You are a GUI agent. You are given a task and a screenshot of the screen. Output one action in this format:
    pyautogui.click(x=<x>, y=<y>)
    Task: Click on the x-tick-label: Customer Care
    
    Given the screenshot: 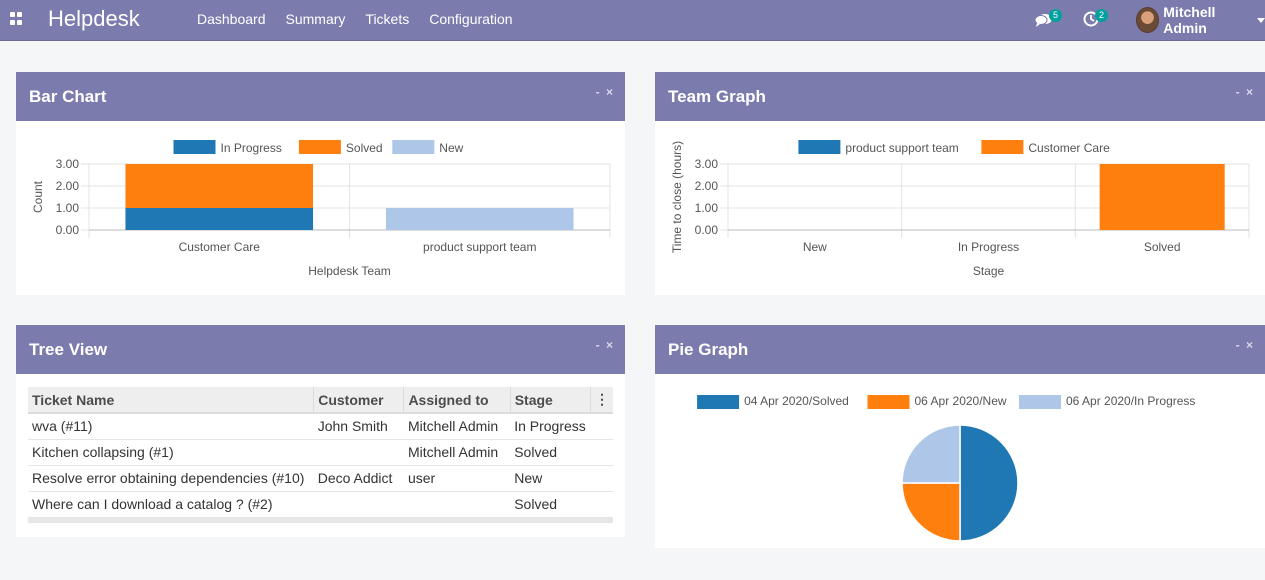 What is the action you would take?
    pyautogui.click(x=220, y=247)
    